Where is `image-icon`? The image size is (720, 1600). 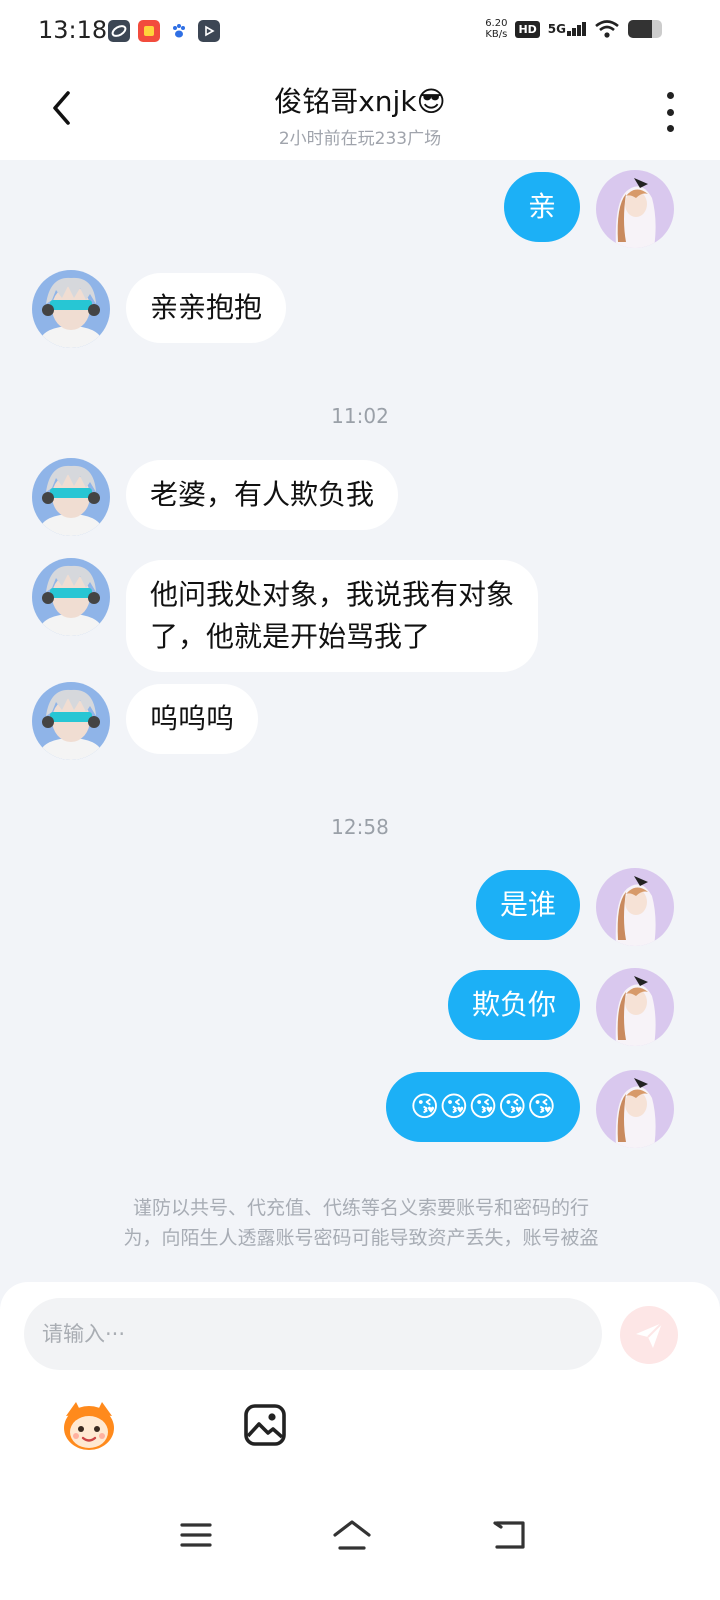
image-icon is located at coordinates (265, 1425).